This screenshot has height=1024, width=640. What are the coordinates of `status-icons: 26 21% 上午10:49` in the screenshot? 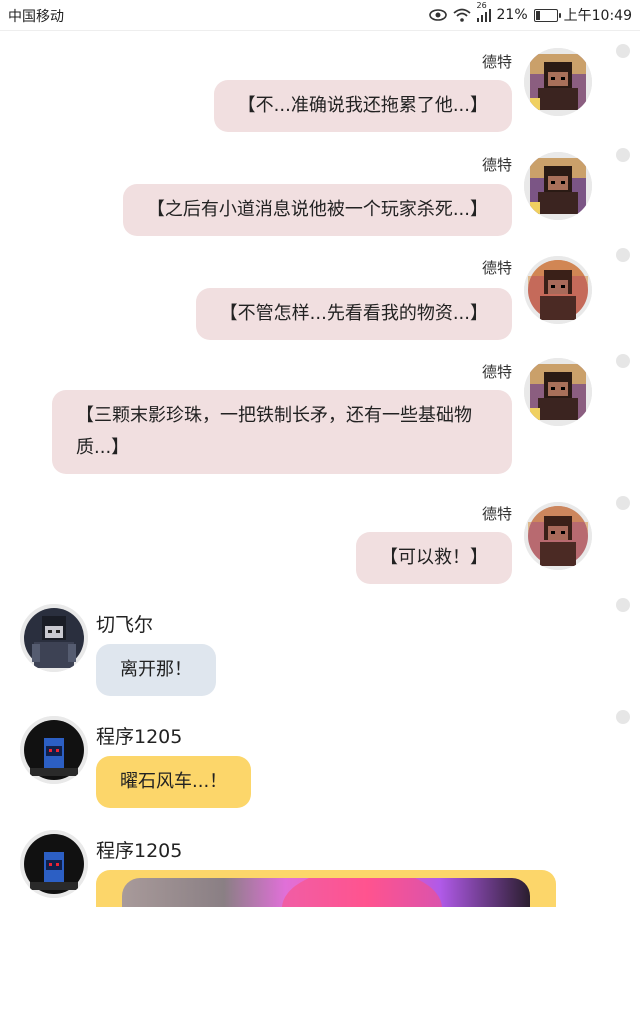 It's located at (530, 13).